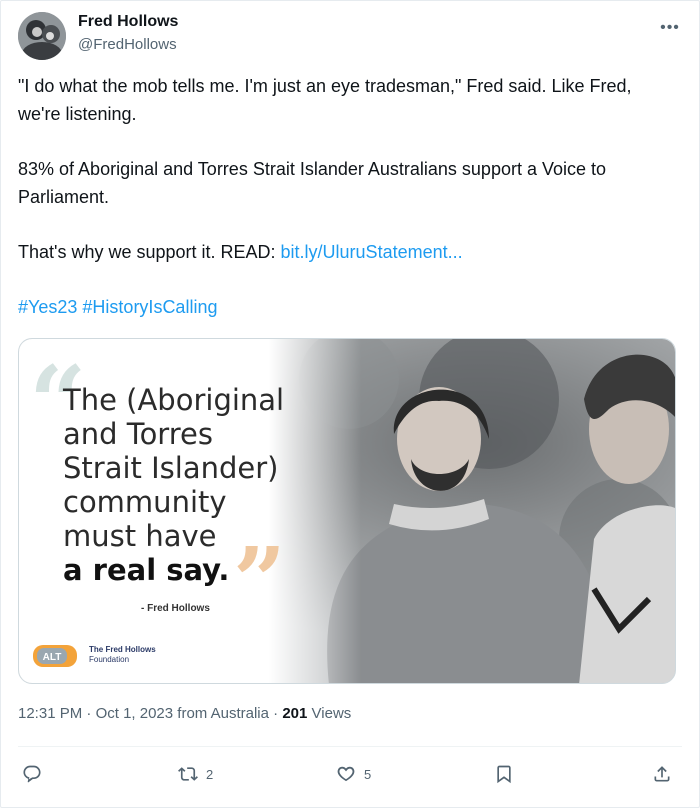  Describe the element at coordinates (138, 434) in the screenshot. I see `quote-line: and Torres` at that location.